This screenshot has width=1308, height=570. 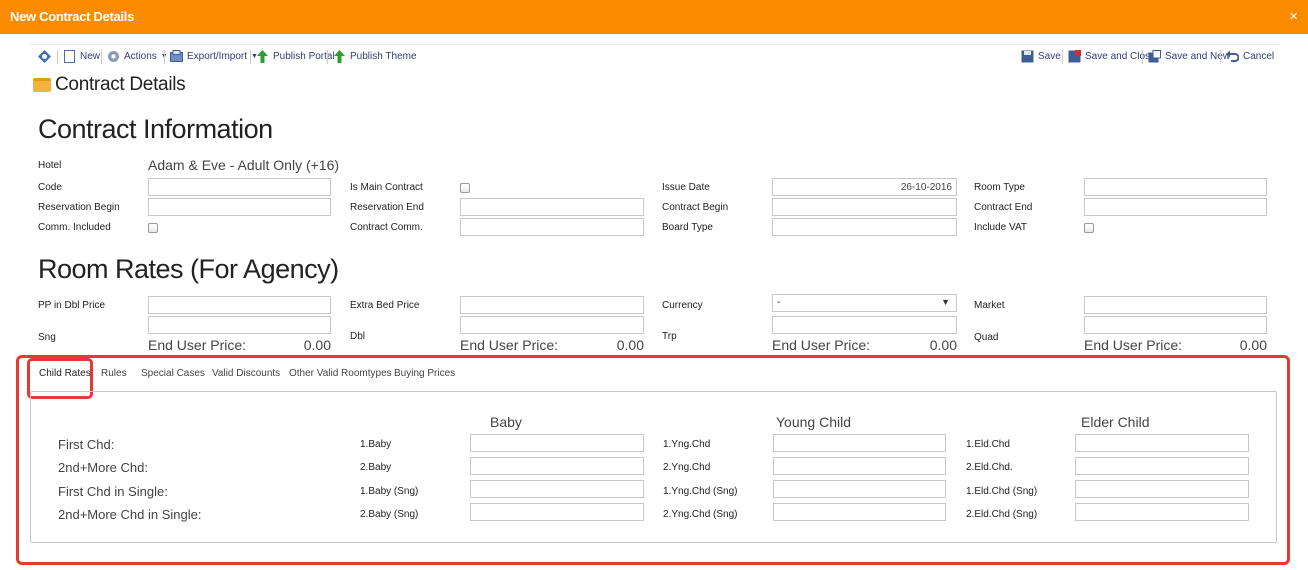 What do you see at coordinates (1175, 305) in the screenshot?
I see `market-input` at bounding box center [1175, 305].